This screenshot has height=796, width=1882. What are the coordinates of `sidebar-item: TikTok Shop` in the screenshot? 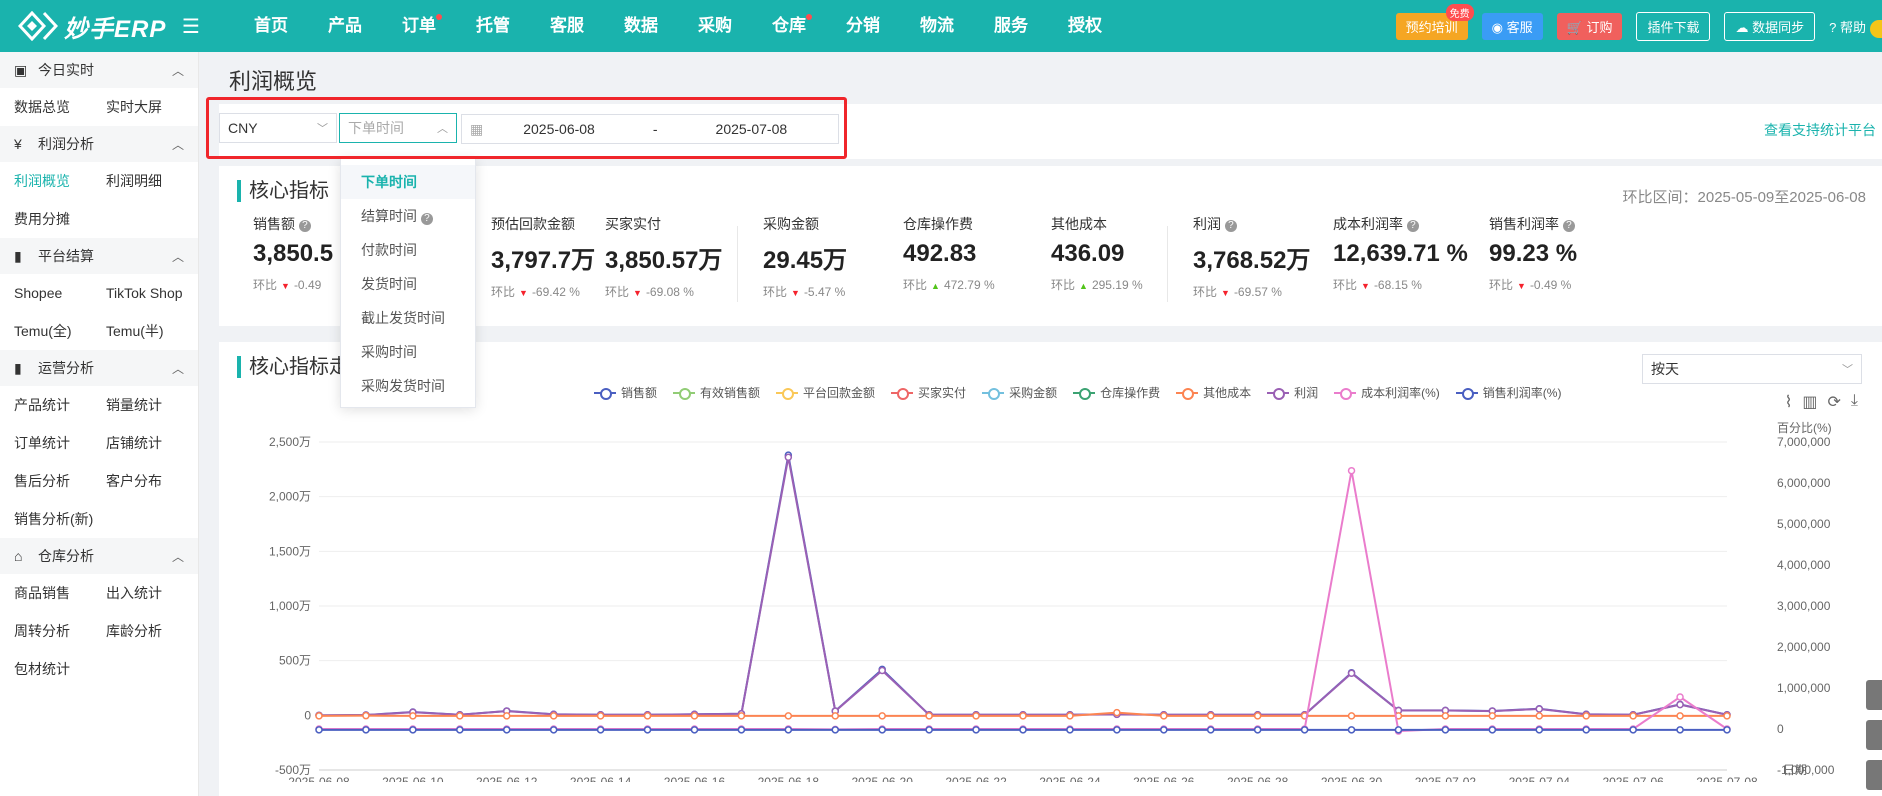 It's located at (156, 293).